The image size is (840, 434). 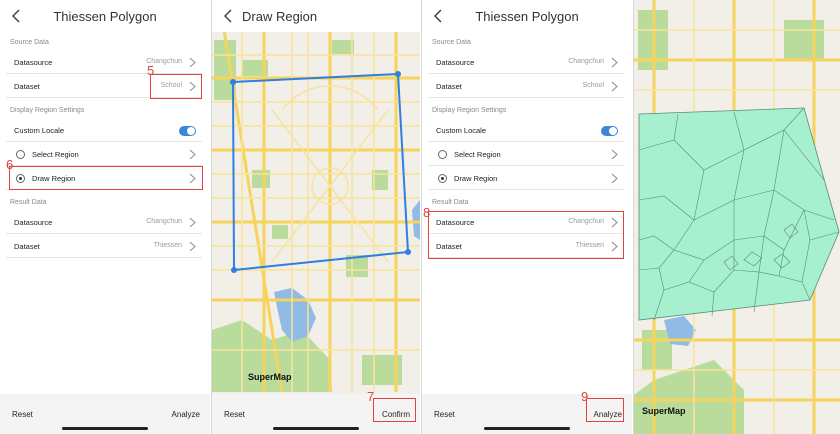 What do you see at coordinates (151, 70) in the screenshot?
I see `step-5-marker: 5` at bounding box center [151, 70].